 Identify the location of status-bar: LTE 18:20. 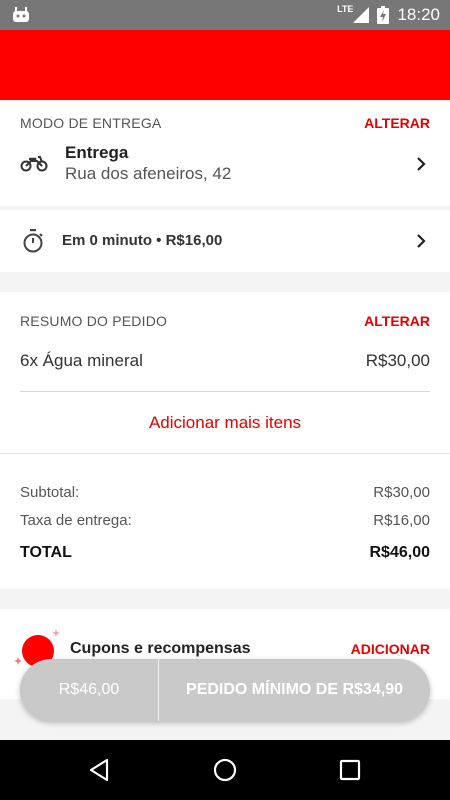
(225, 15).